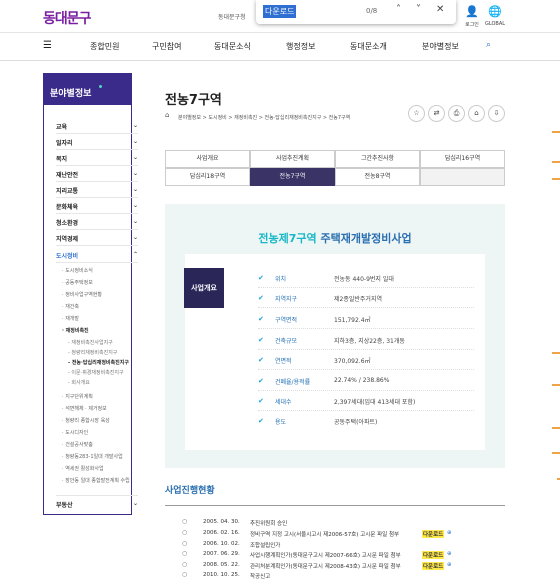 The image size is (560, 581). Describe the element at coordinates (167, 115) in the screenshot. I see `home-icon: ⌂` at that location.